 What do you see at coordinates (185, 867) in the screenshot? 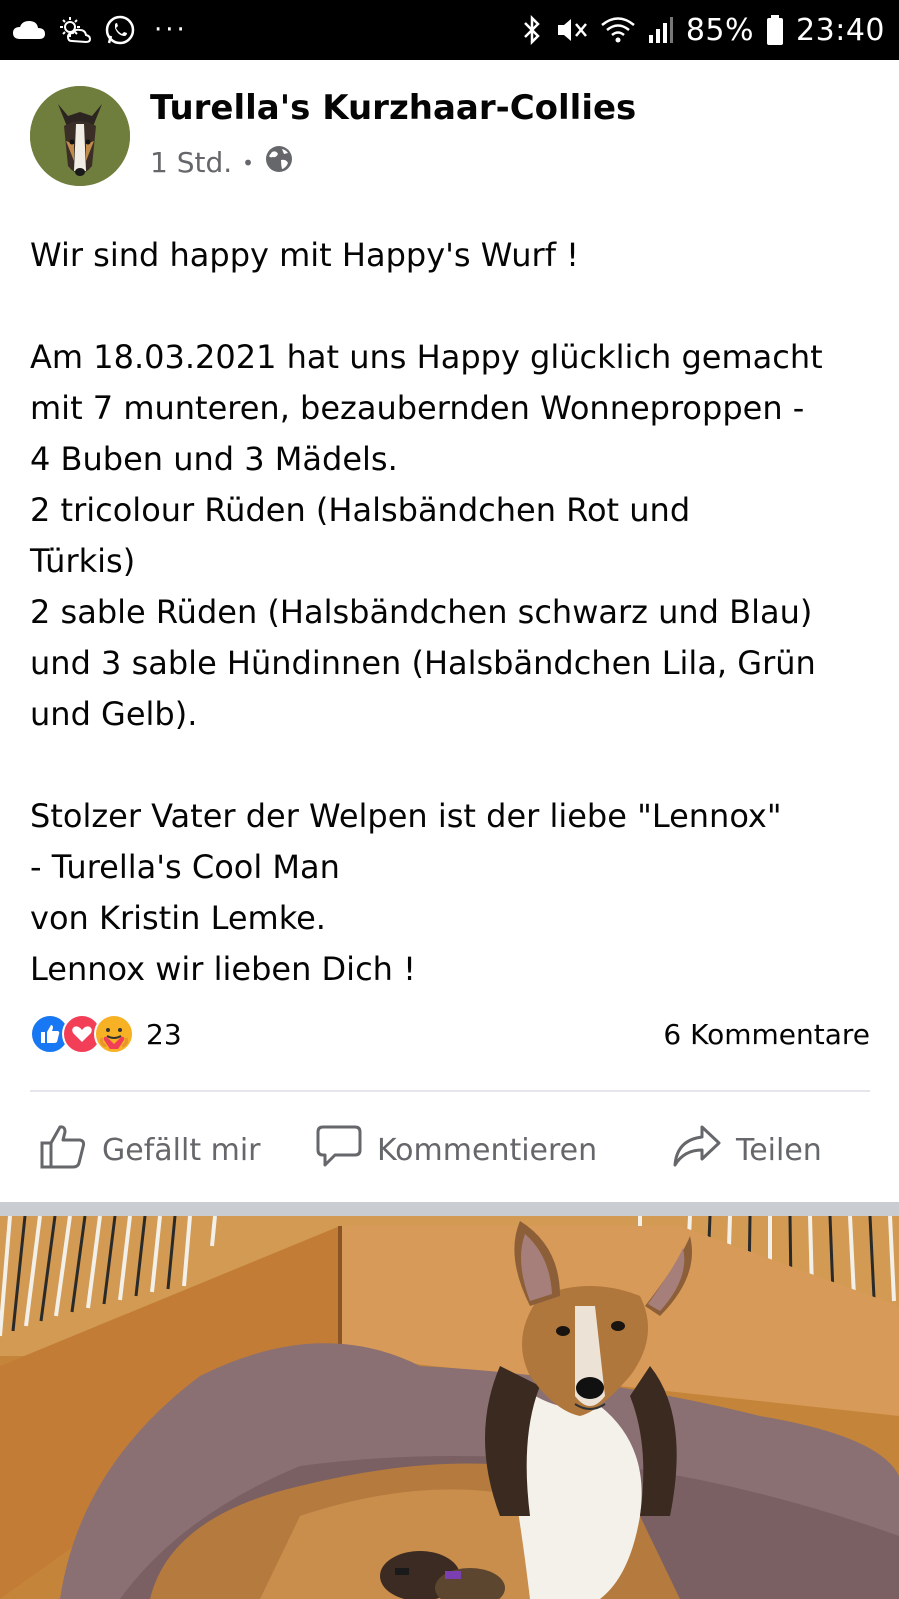
I see `post-line: - Turella's Cool Man` at bounding box center [185, 867].